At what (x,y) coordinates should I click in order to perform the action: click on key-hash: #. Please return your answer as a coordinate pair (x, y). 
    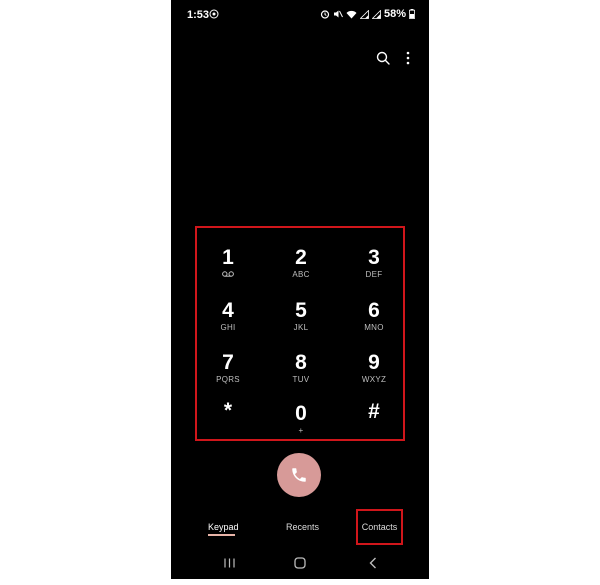
    Looking at the image, I should click on (374, 423).